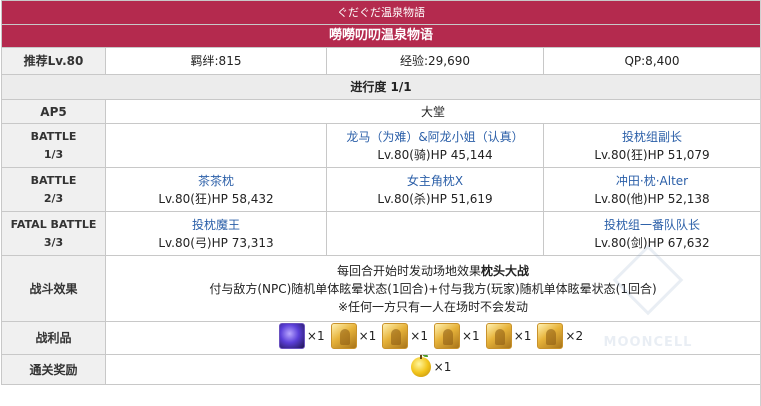  What do you see at coordinates (435, 145) in the screenshot?
I see `enemy-cell: 龙马（为难）&阿龙小姐（认真） Lv.80(骑)HP 45,144` at bounding box center [435, 145].